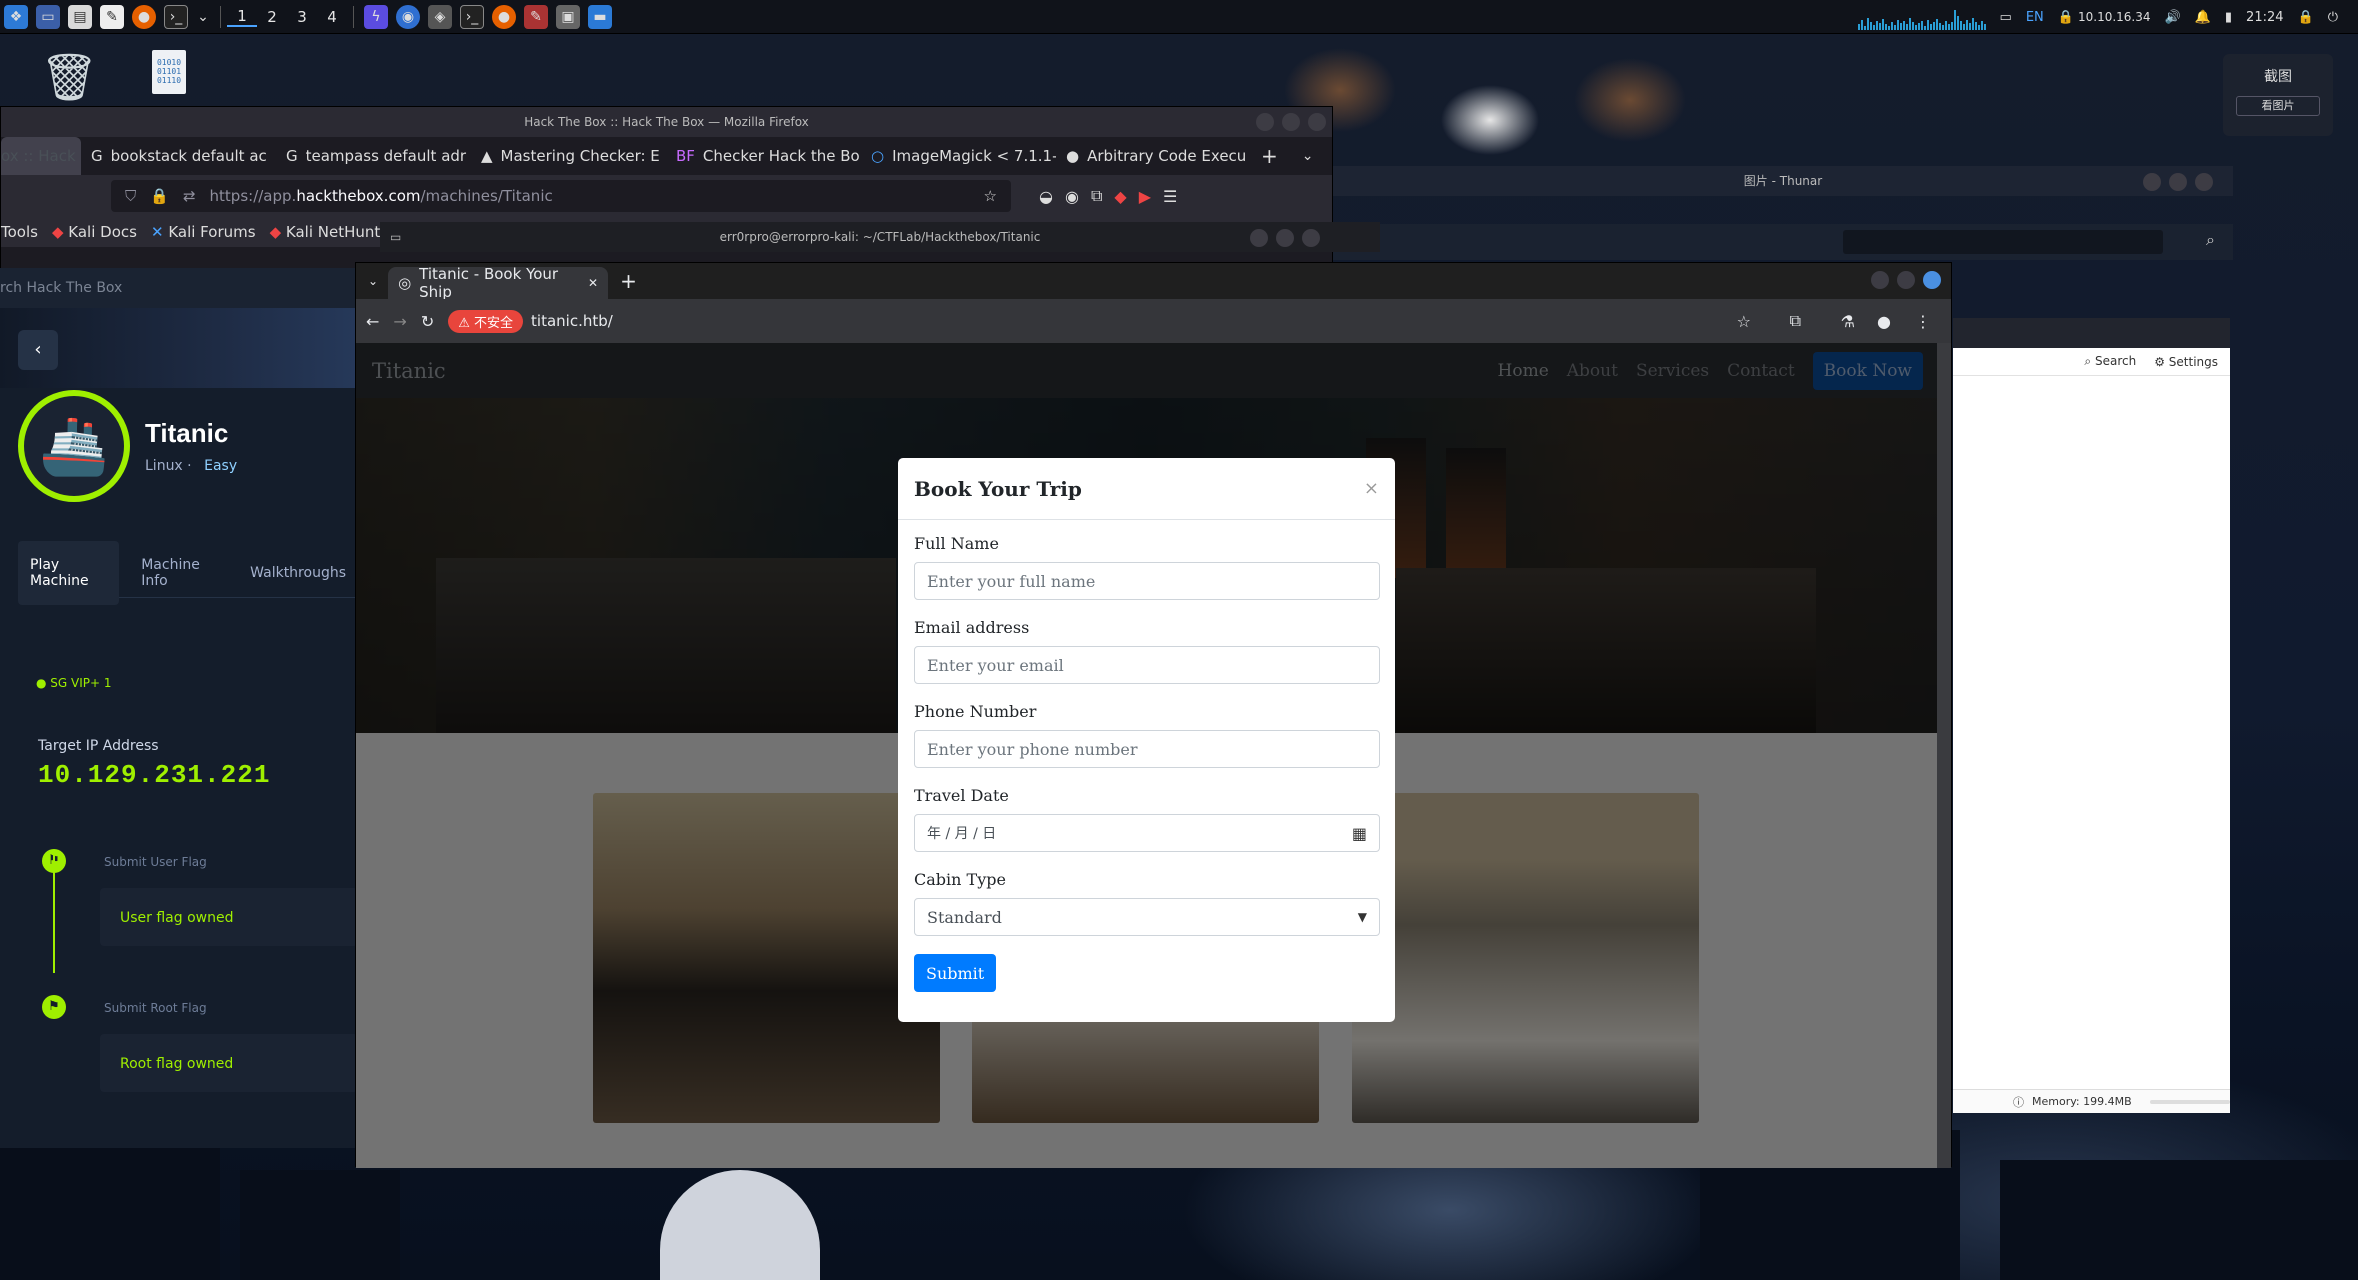 This screenshot has width=2358, height=1280. Describe the element at coordinates (440, 16) in the screenshot. I see `app-icon: ◈` at that location.